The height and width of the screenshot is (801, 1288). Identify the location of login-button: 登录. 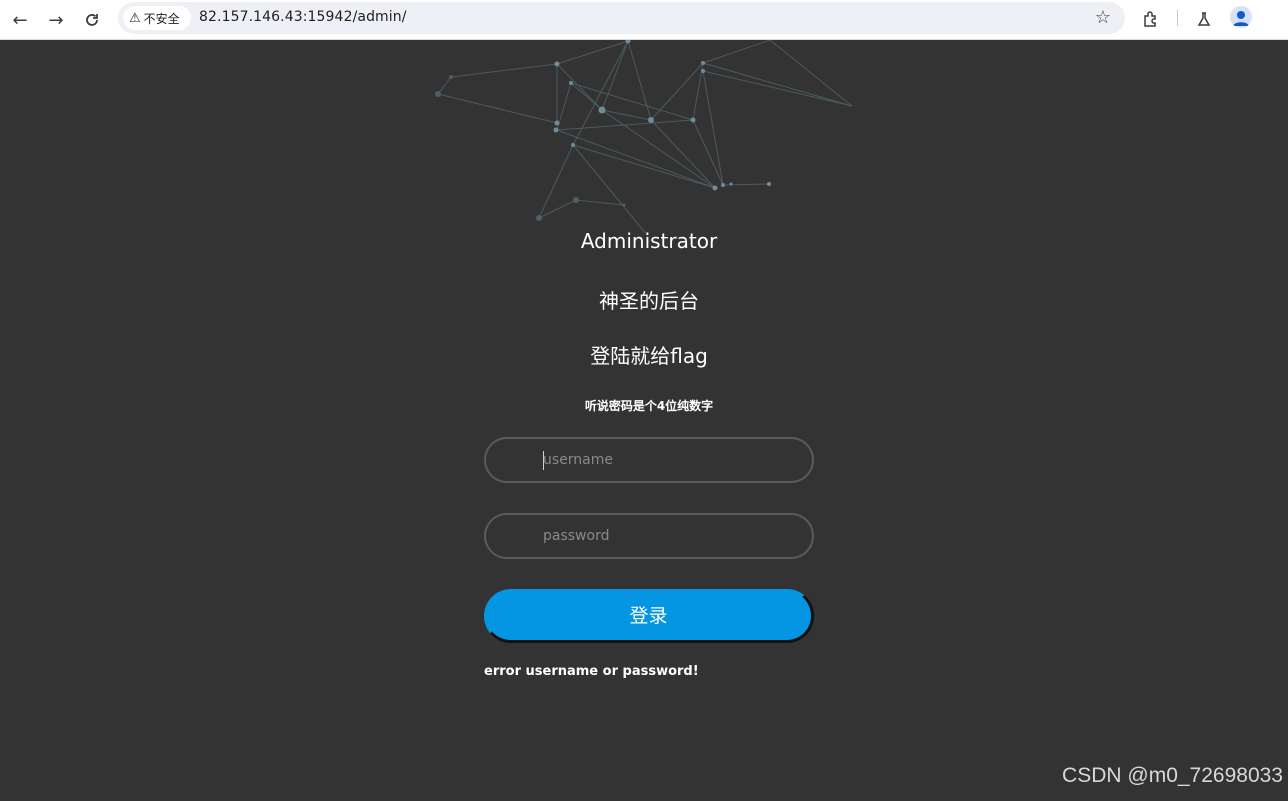
(649, 616).